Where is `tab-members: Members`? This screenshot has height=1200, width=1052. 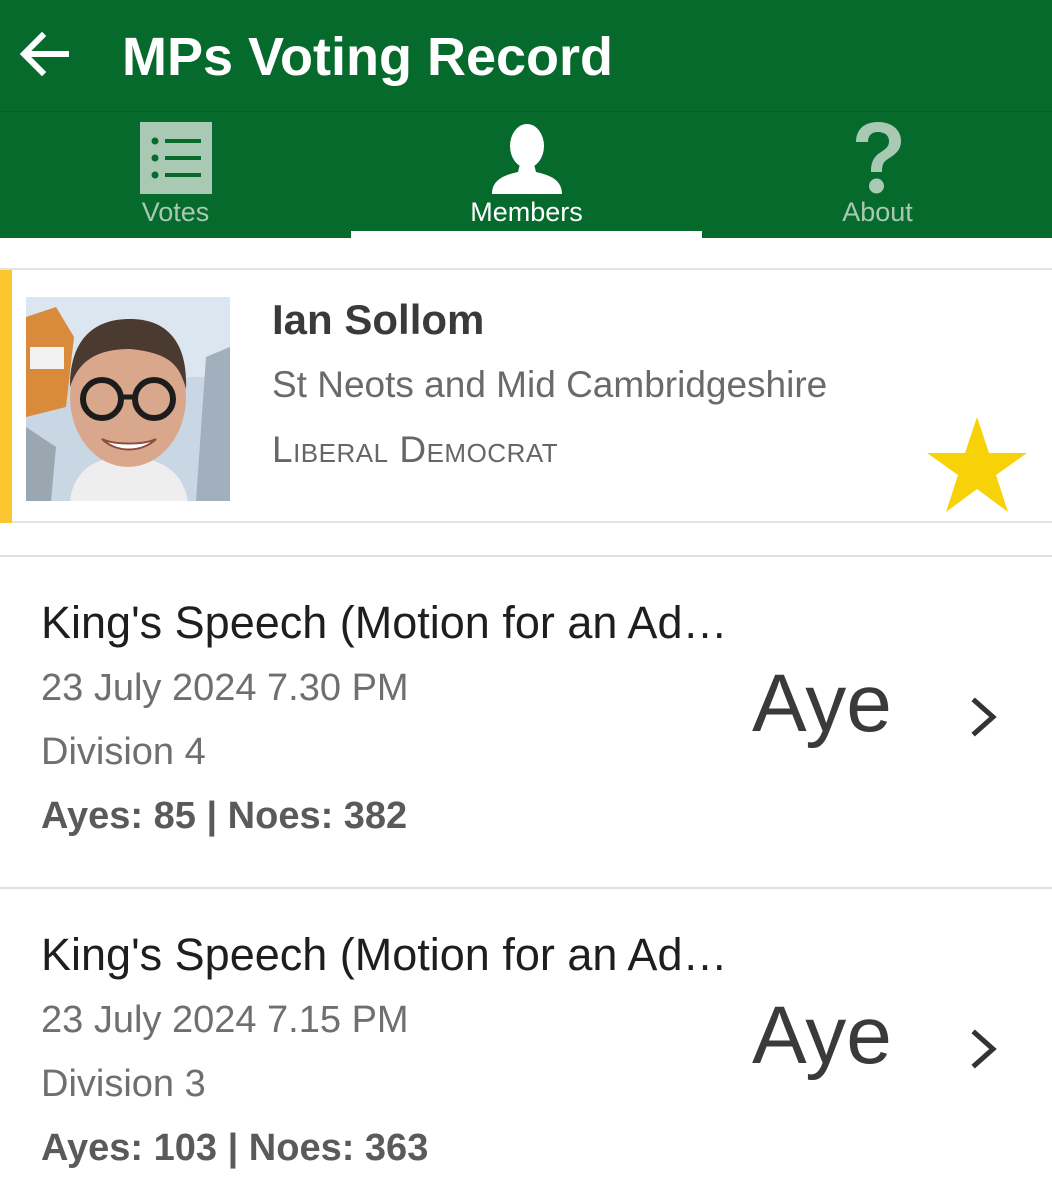 tab-members: Members is located at coordinates (526, 175).